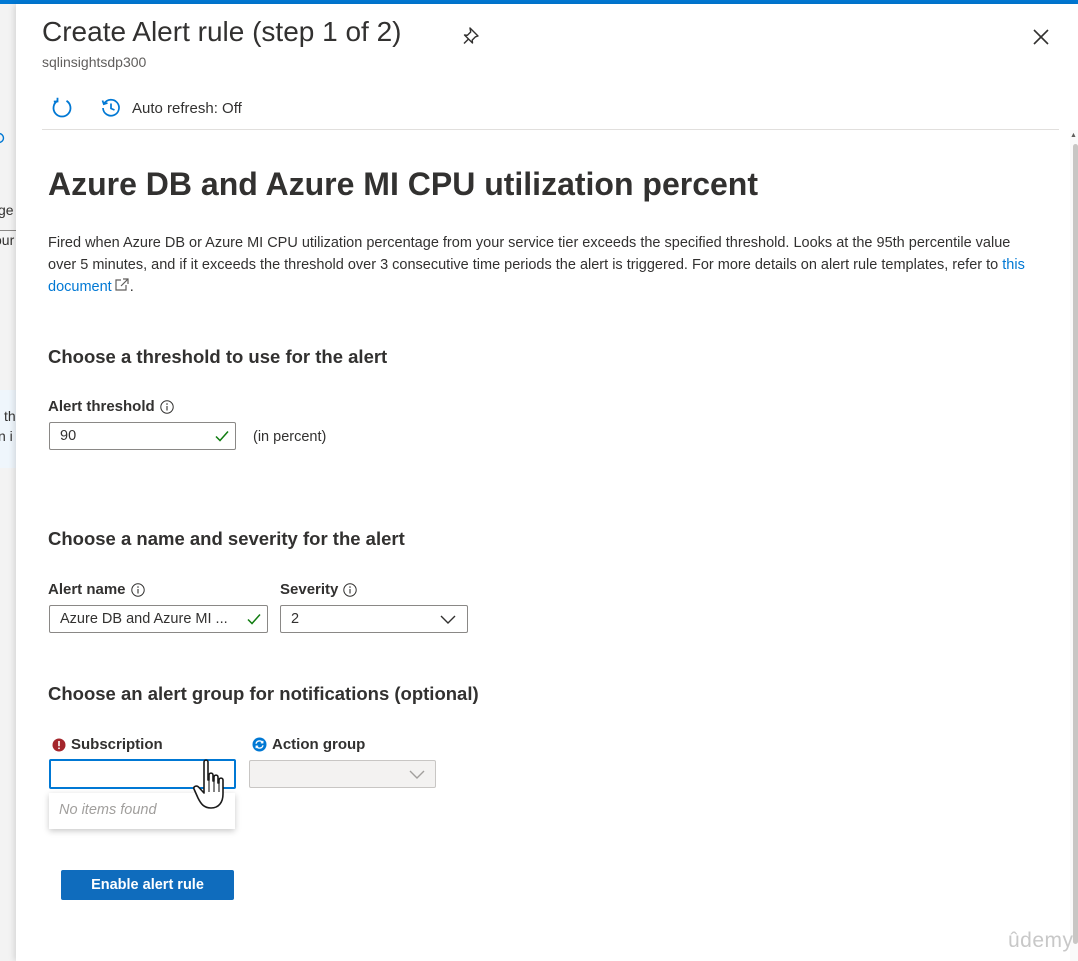 This screenshot has width=1078, height=961. What do you see at coordinates (1041, 37) in the screenshot?
I see `close-icon` at bounding box center [1041, 37].